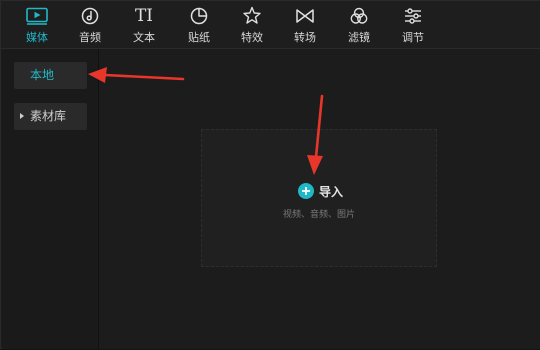 The width and height of the screenshot is (540, 350). I want to click on tab-adjust: 调节, so click(413, 24).